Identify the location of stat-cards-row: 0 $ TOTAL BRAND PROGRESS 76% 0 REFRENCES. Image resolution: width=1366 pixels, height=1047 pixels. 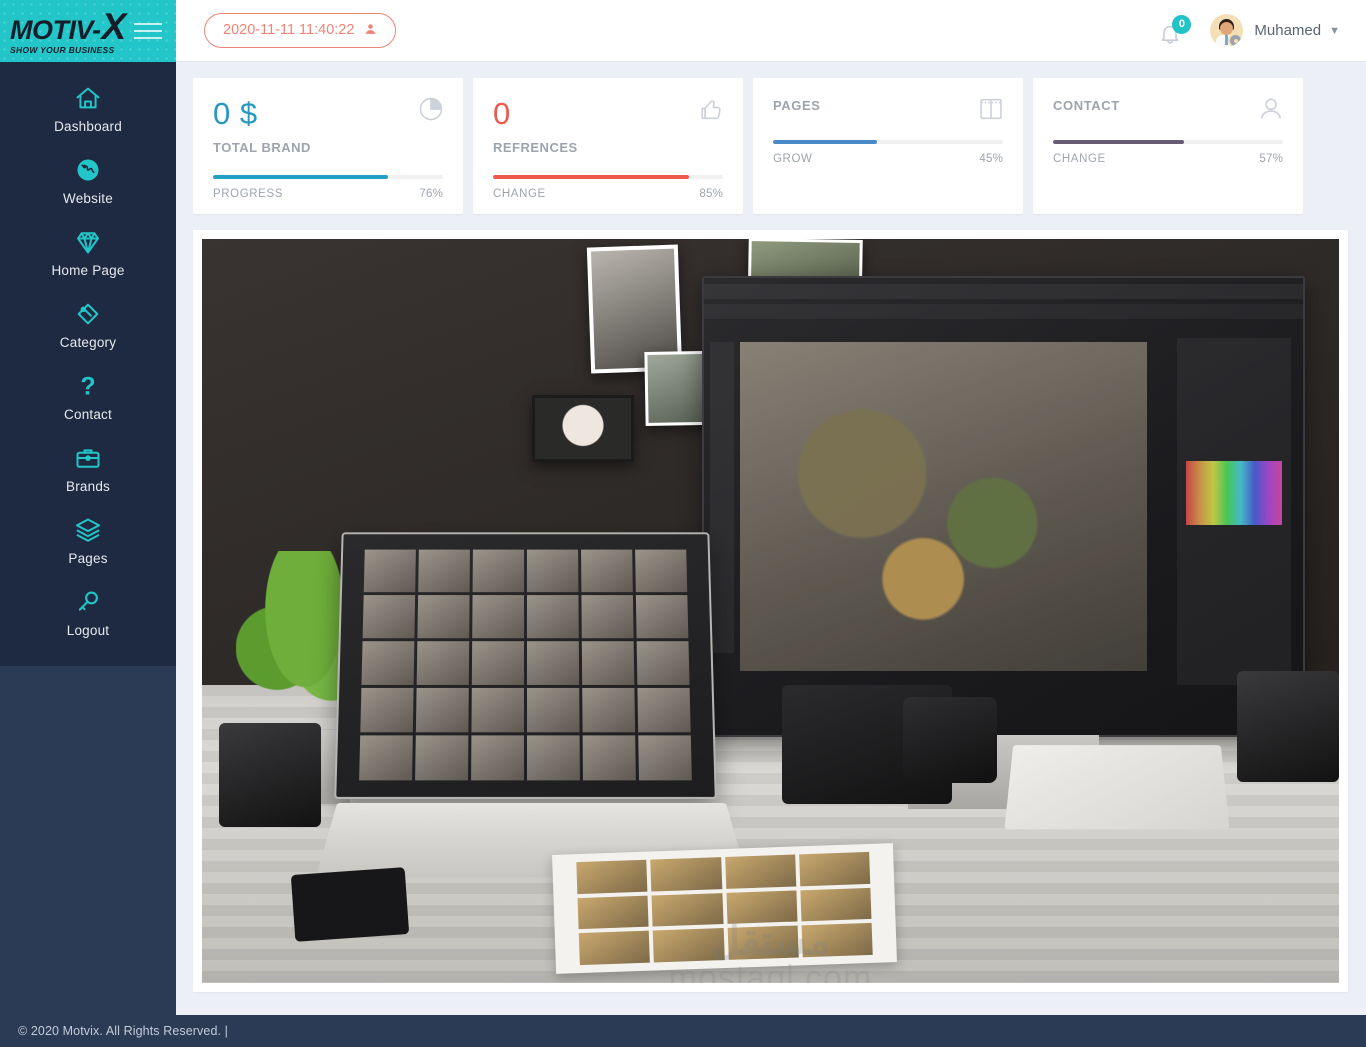
(771, 138).